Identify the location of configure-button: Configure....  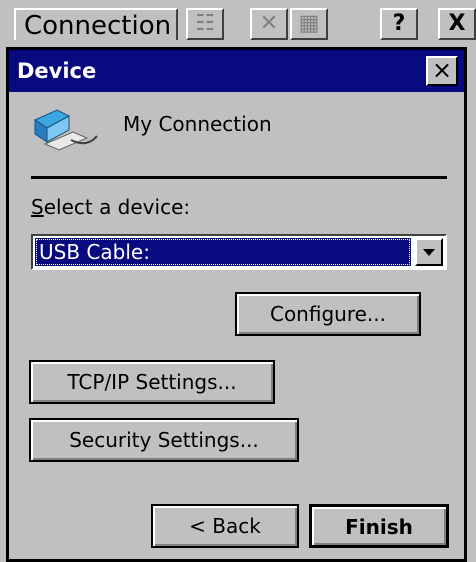
(328, 314).